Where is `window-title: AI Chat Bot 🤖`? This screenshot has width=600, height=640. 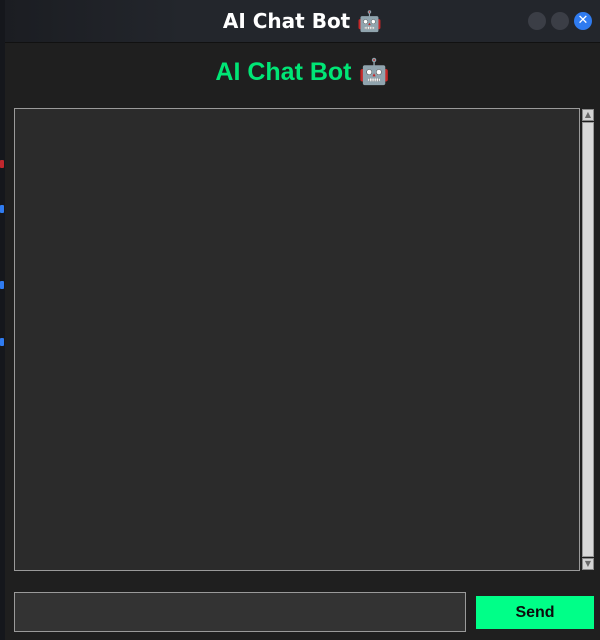
window-title: AI Chat Bot 🤖 is located at coordinates (302, 21).